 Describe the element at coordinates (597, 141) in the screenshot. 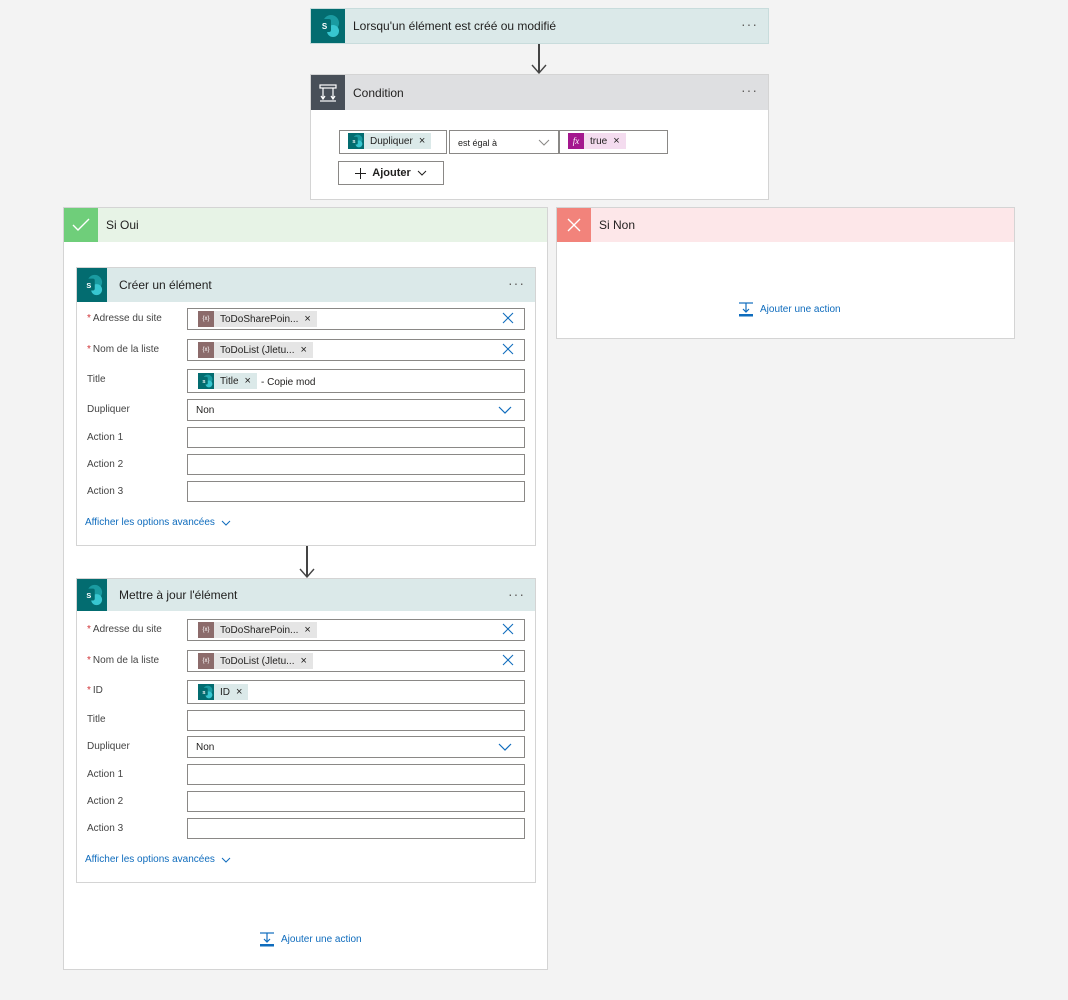

I see `token-true: fx true ×` at that location.